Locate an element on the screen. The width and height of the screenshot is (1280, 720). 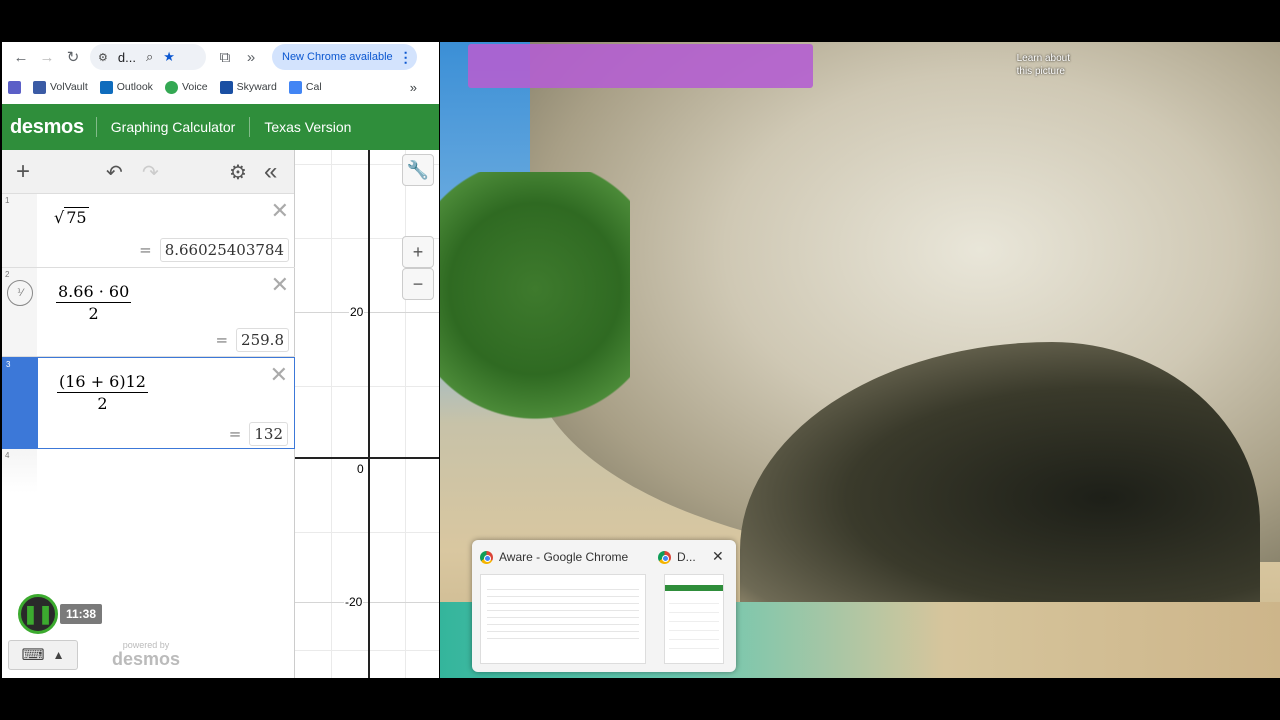
y-tick-label: 20 is located at coordinates (357, 312).